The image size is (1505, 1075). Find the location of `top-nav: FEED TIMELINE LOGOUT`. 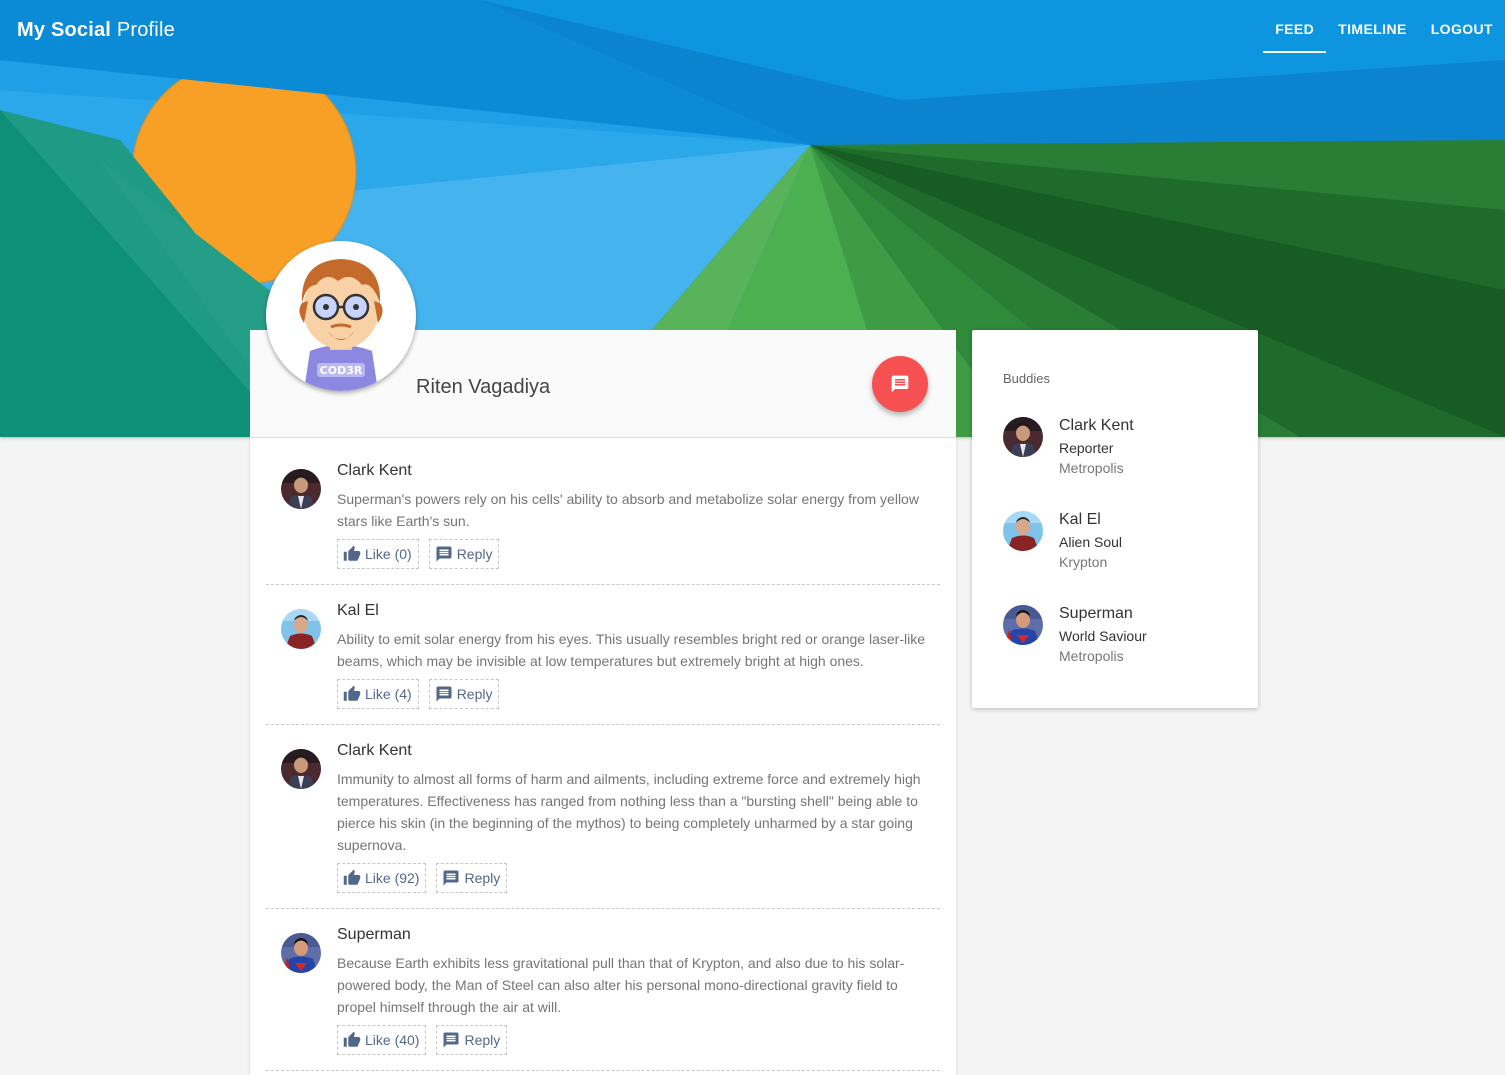

top-nav: FEED TIMELINE LOGOUT is located at coordinates (1384, 26).